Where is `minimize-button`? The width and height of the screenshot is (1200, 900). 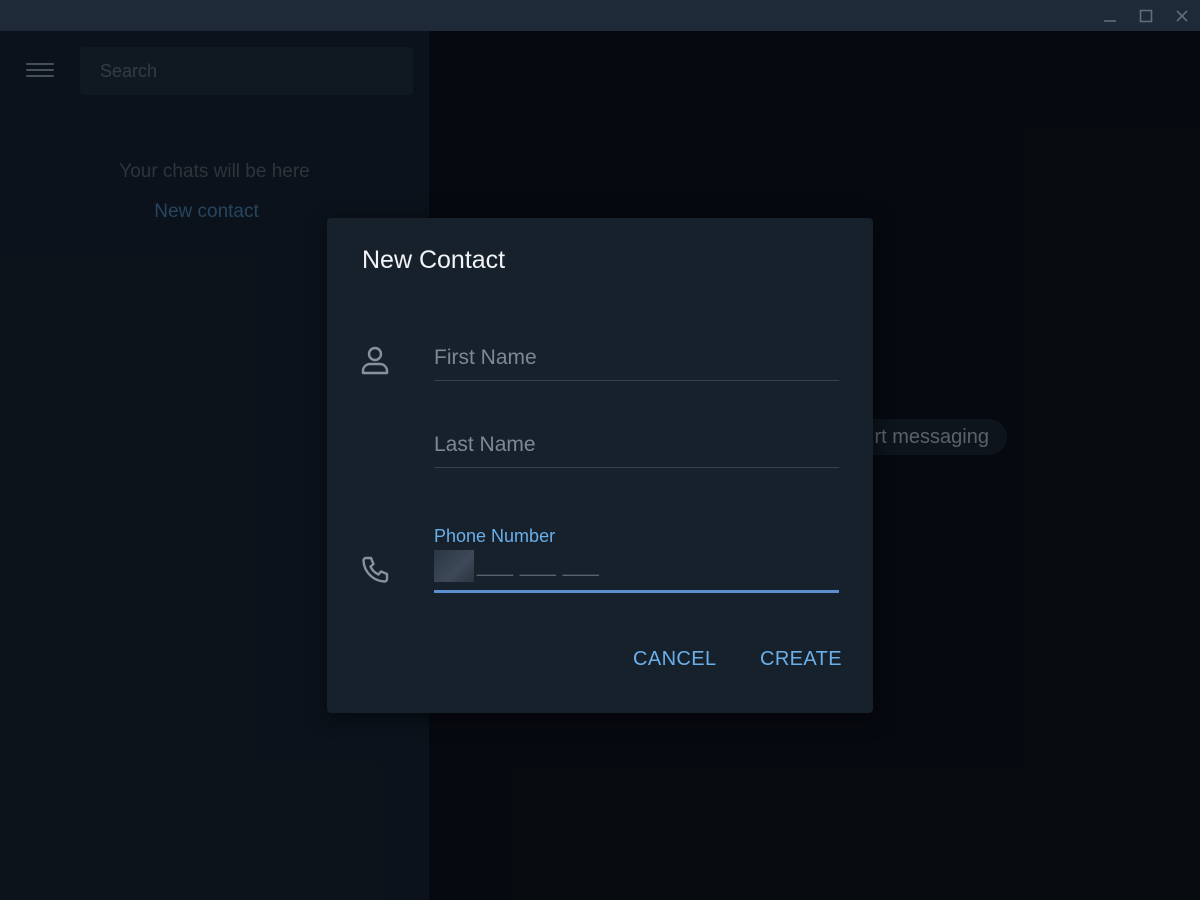 minimize-button is located at coordinates (1110, 15).